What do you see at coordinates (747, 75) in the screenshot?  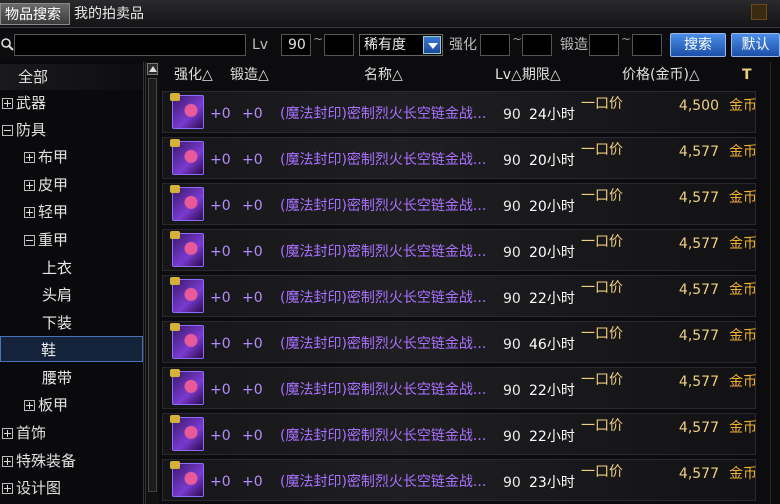 I see `tool-icon: T` at bounding box center [747, 75].